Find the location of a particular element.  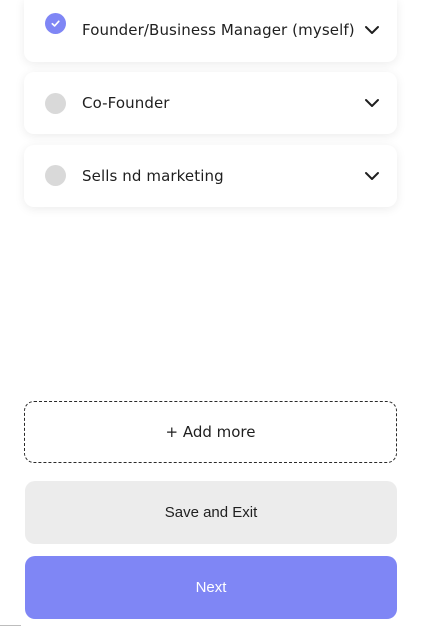

role-card-sales-marketing: Sells nd marketing is located at coordinates (210, 176).